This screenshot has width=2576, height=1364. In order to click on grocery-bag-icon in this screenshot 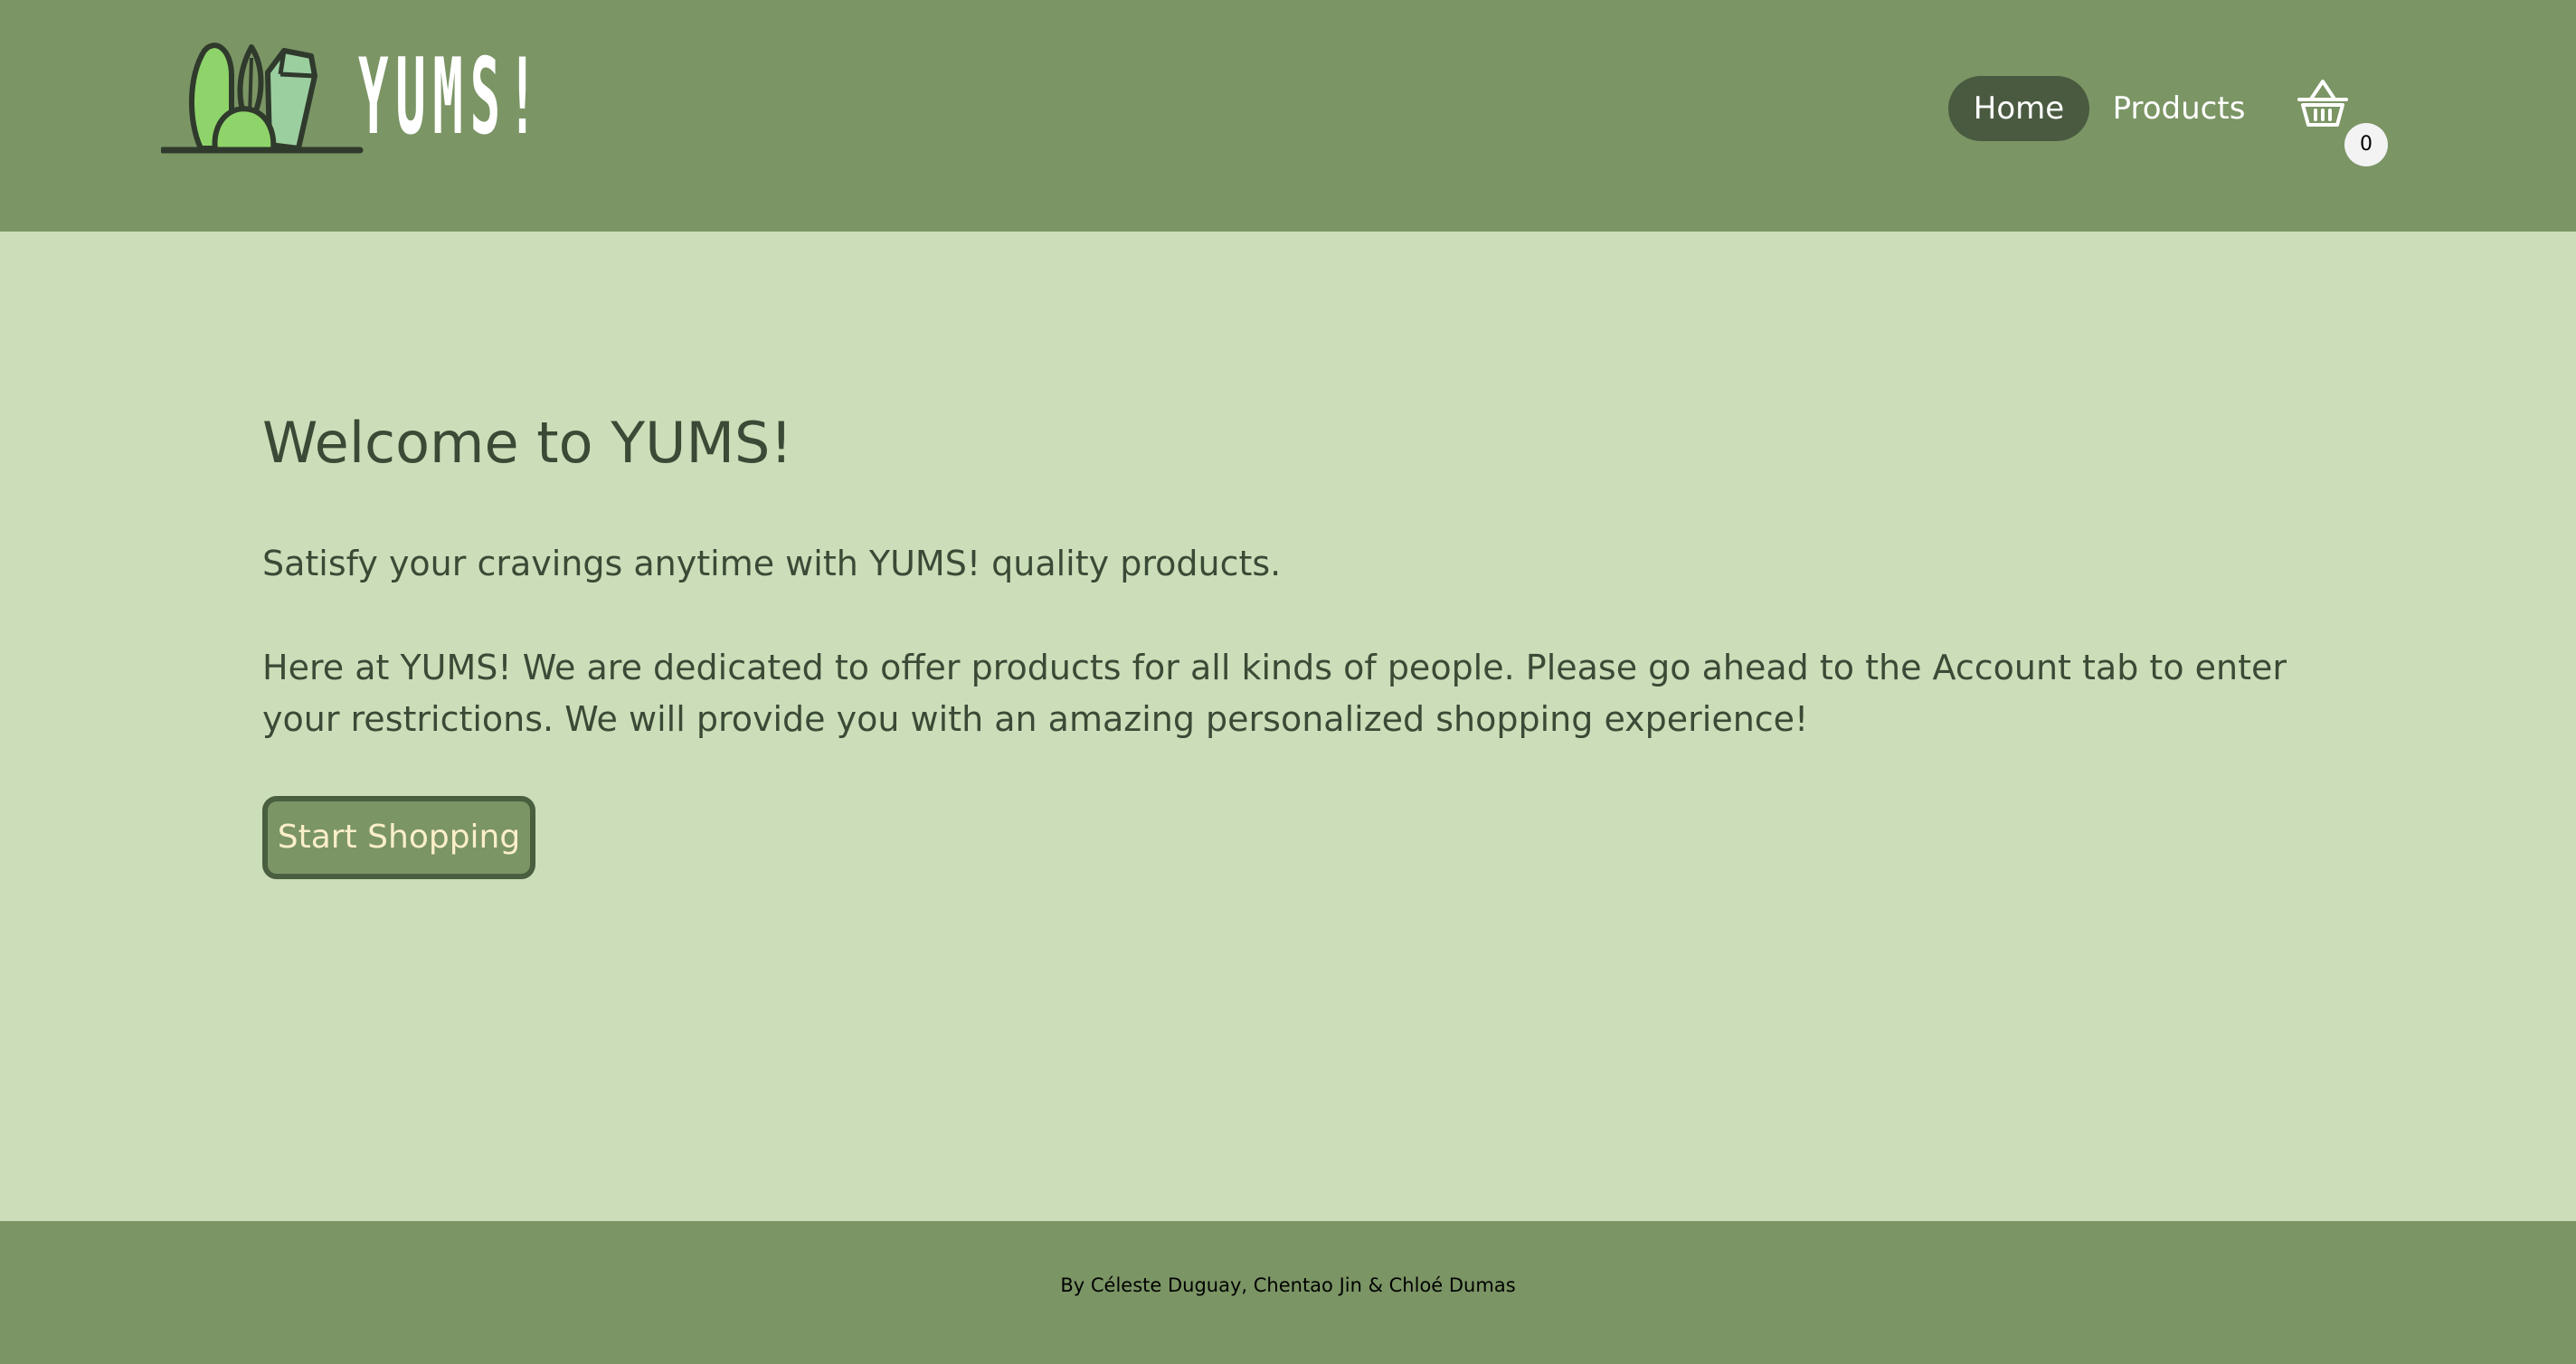, I will do `click(263, 98)`.